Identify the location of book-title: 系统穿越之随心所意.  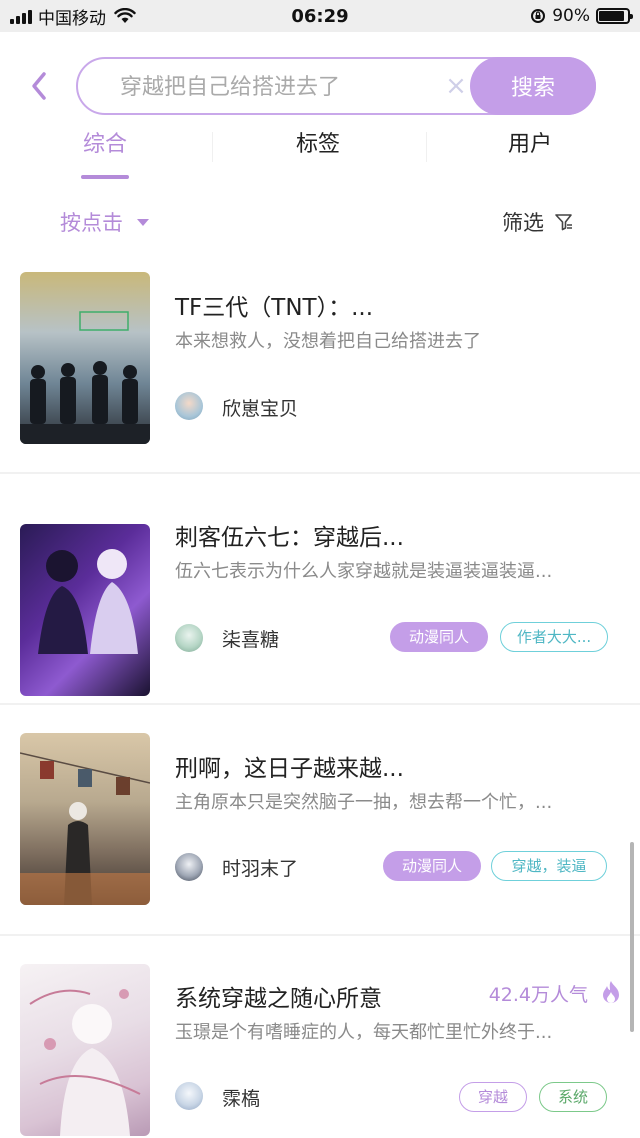
(278, 999).